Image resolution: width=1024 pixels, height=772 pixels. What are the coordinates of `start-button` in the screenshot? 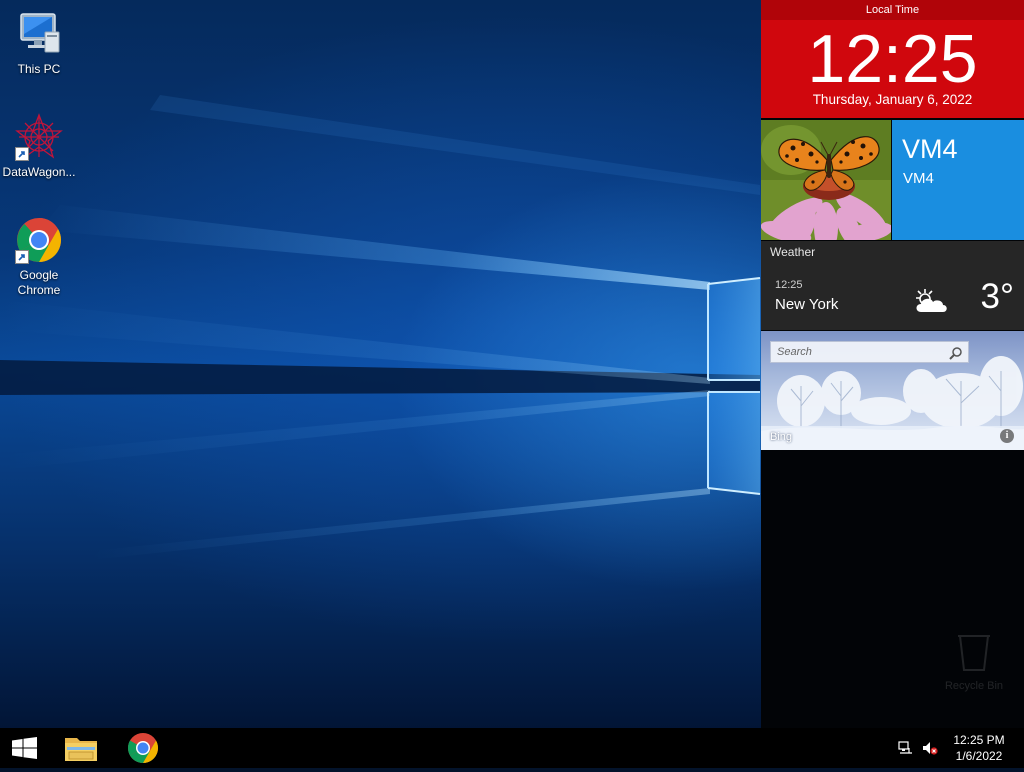 It's located at (24, 748).